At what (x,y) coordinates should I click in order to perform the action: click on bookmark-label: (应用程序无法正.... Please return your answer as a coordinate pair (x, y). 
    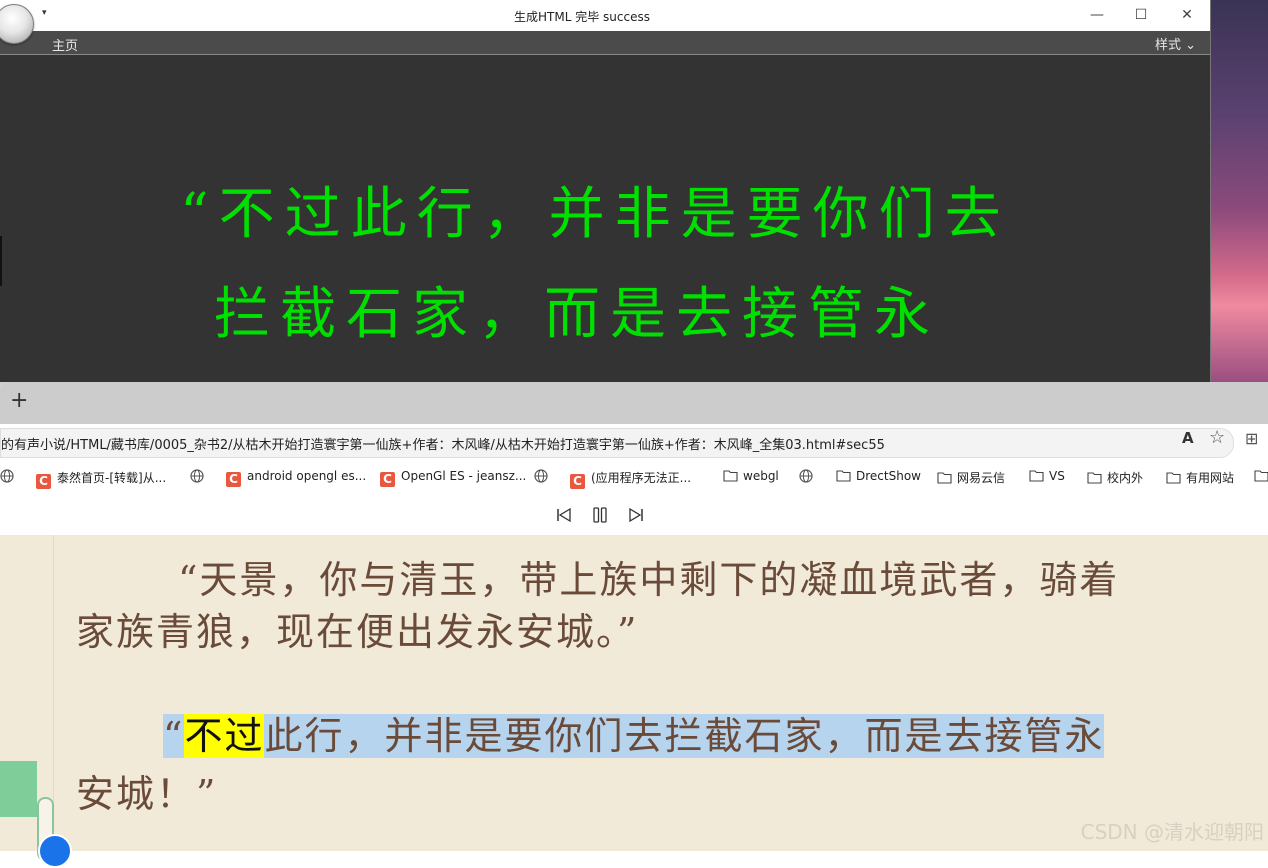
    Looking at the image, I should click on (641, 478).